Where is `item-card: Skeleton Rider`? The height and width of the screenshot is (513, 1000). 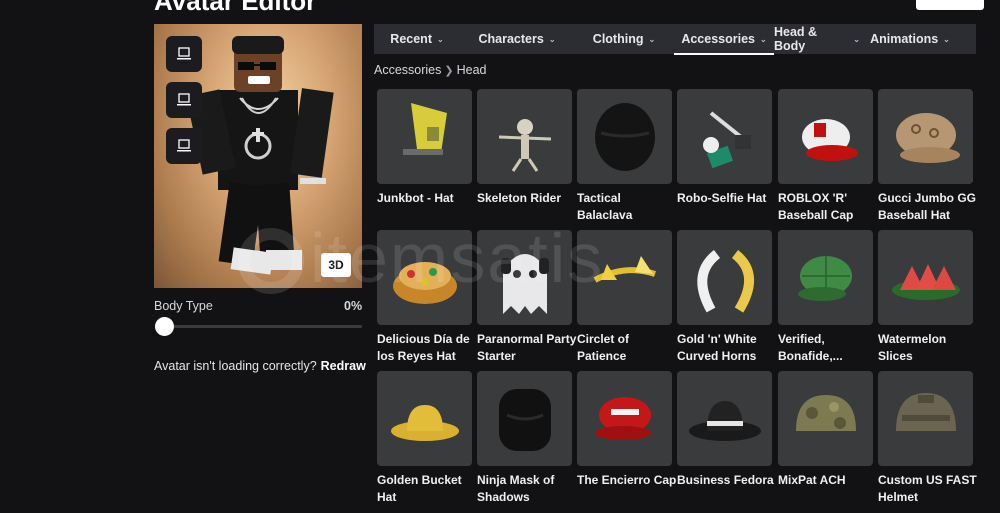 item-card: Skeleton Rider is located at coordinates (524, 148).